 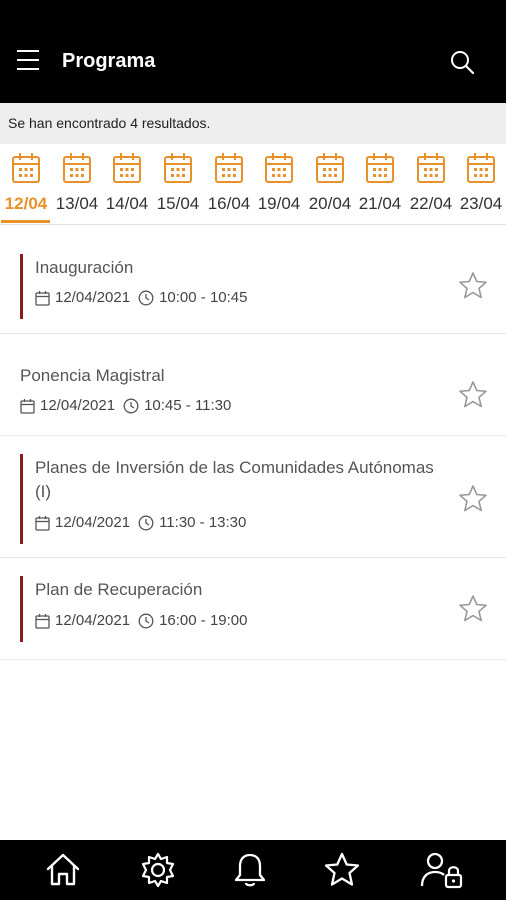 I want to click on results-count: Se han encontrado 4 resultados., so click(x=253, y=123).